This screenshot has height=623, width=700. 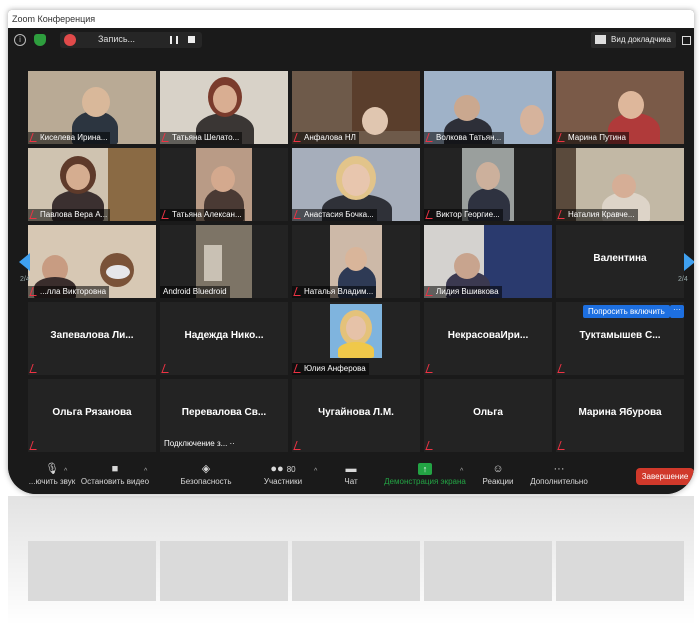 I want to click on next-page-arrow-icon, so click(x=689, y=262).